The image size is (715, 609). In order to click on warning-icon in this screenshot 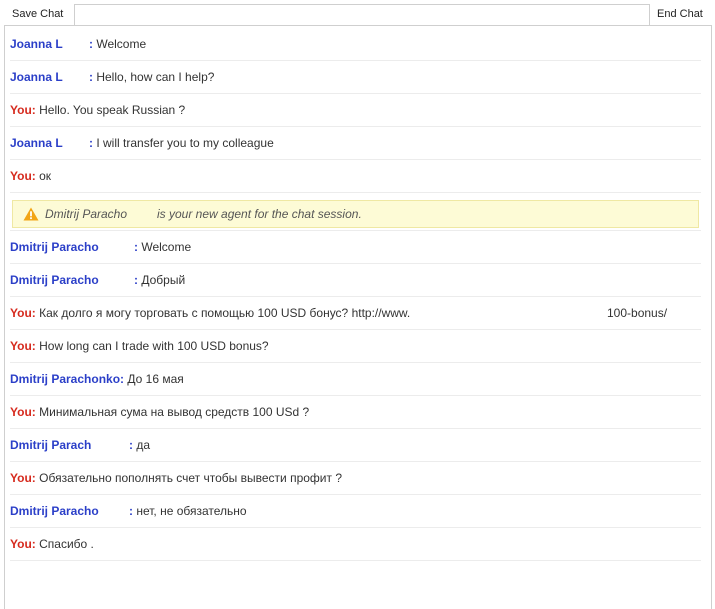, I will do `click(31, 214)`.